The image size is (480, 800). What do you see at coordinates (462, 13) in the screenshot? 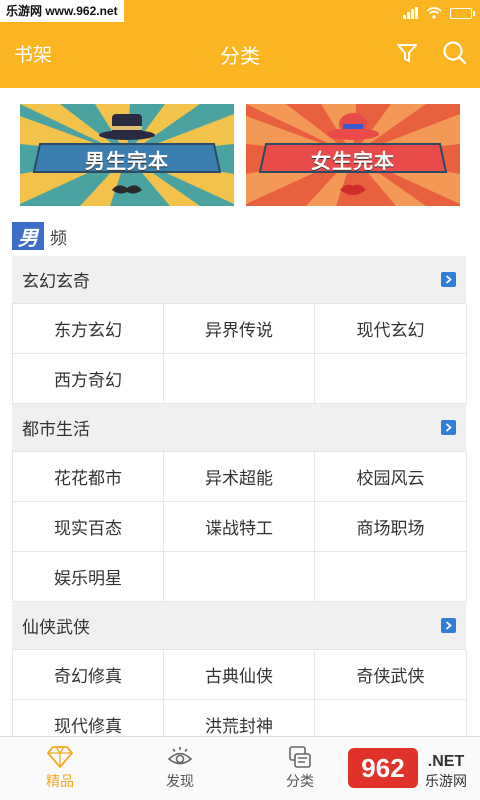
I see `battery-icon` at bounding box center [462, 13].